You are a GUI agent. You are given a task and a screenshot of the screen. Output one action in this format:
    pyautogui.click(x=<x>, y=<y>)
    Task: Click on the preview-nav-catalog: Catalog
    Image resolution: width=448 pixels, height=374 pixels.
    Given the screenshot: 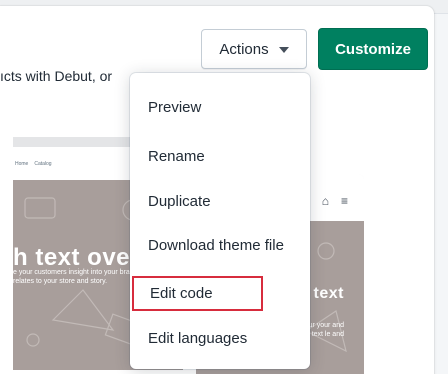 What is the action you would take?
    pyautogui.click(x=43, y=163)
    